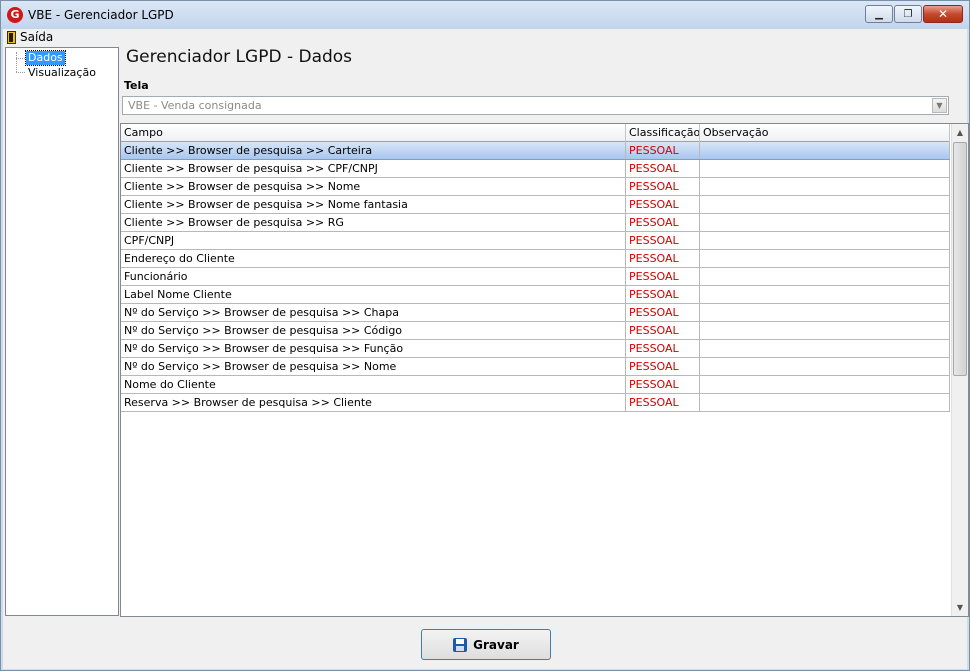  Describe the element at coordinates (373, 276) in the screenshot. I see `cell-campo: Funcionário` at that location.